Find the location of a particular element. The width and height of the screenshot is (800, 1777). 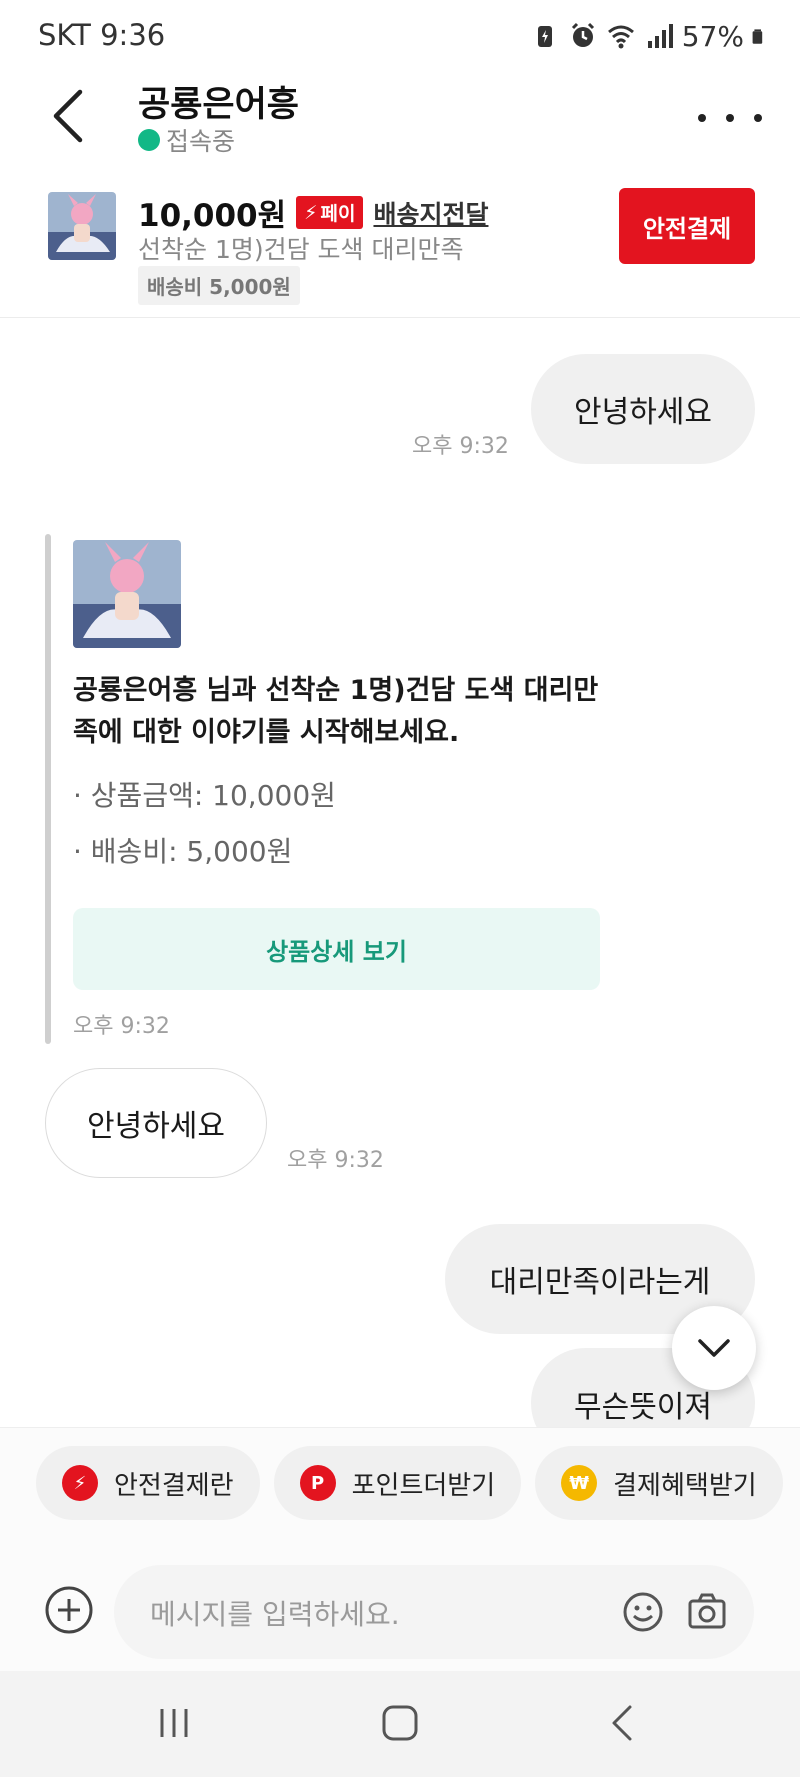

pay-badge: ⚡ 페이 is located at coordinates (330, 212).